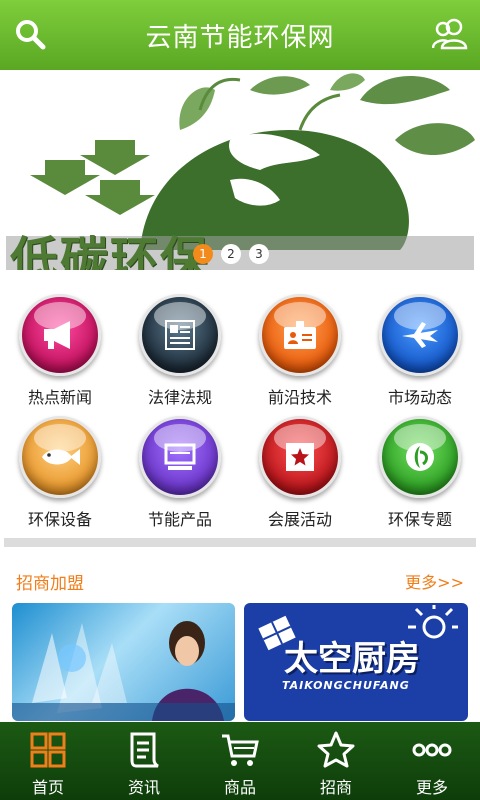 The width and height of the screenshot is (480, 800). What do you see at coordinates (352, 659) in the screenshot?
I see `ad-title: 太空厨房` at bounding box center [352, 659].